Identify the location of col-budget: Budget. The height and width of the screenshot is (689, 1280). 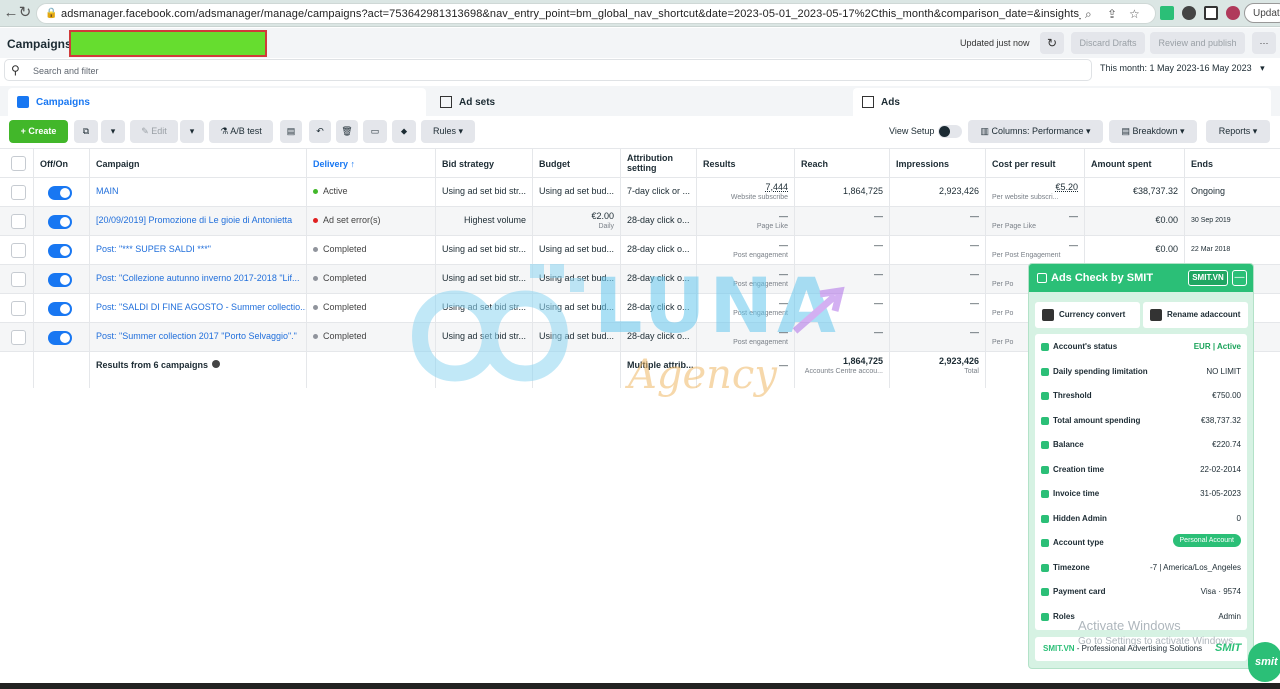
(577, 163).